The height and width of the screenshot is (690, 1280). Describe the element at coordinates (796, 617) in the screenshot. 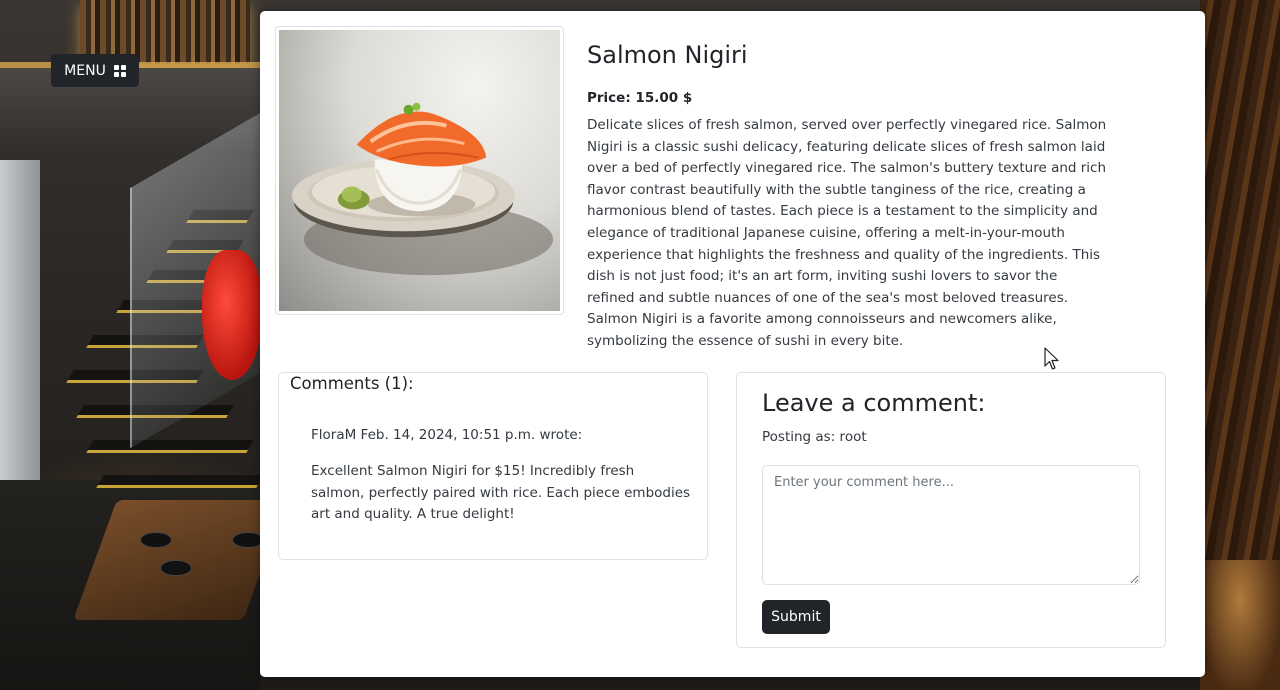

I see `submit-button: Submit` at that location.